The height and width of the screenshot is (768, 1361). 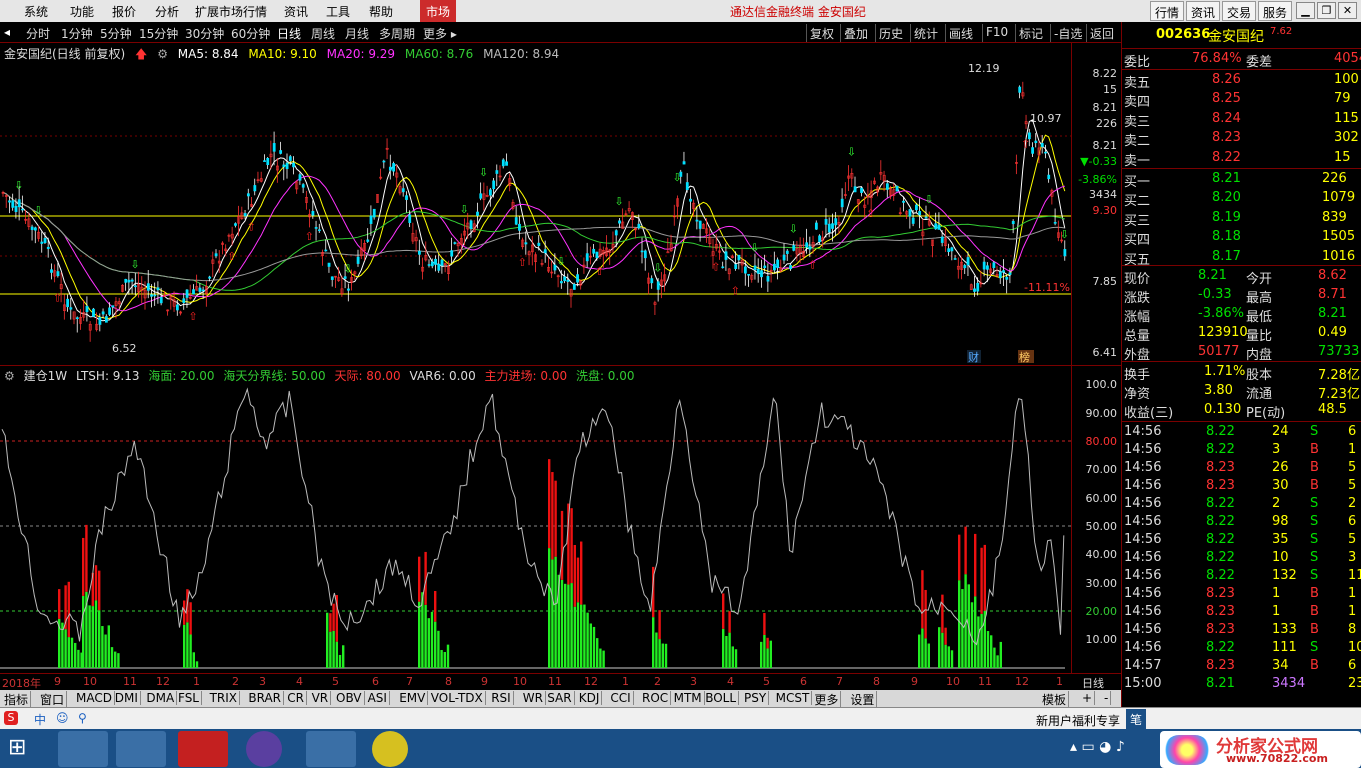 I want to click on btn-trade: 交易, so click(x=1239, y=11).